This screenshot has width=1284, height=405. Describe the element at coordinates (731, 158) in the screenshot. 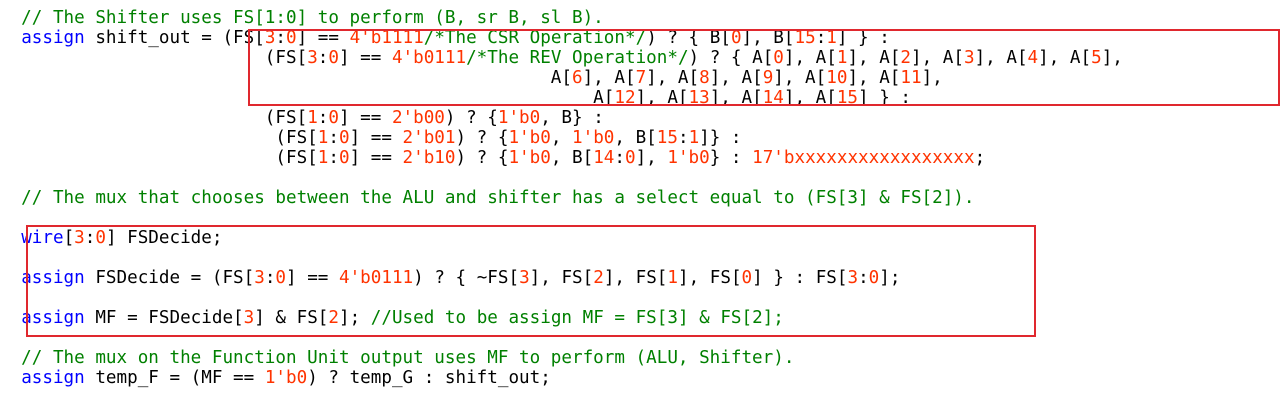

I see `code-token-pl: } :` at that location.